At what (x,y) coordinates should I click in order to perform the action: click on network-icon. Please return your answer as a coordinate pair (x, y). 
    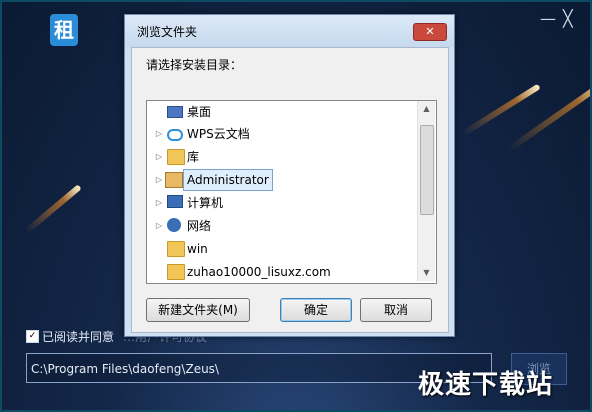
    Looking at the image, I should click on (174, 225).